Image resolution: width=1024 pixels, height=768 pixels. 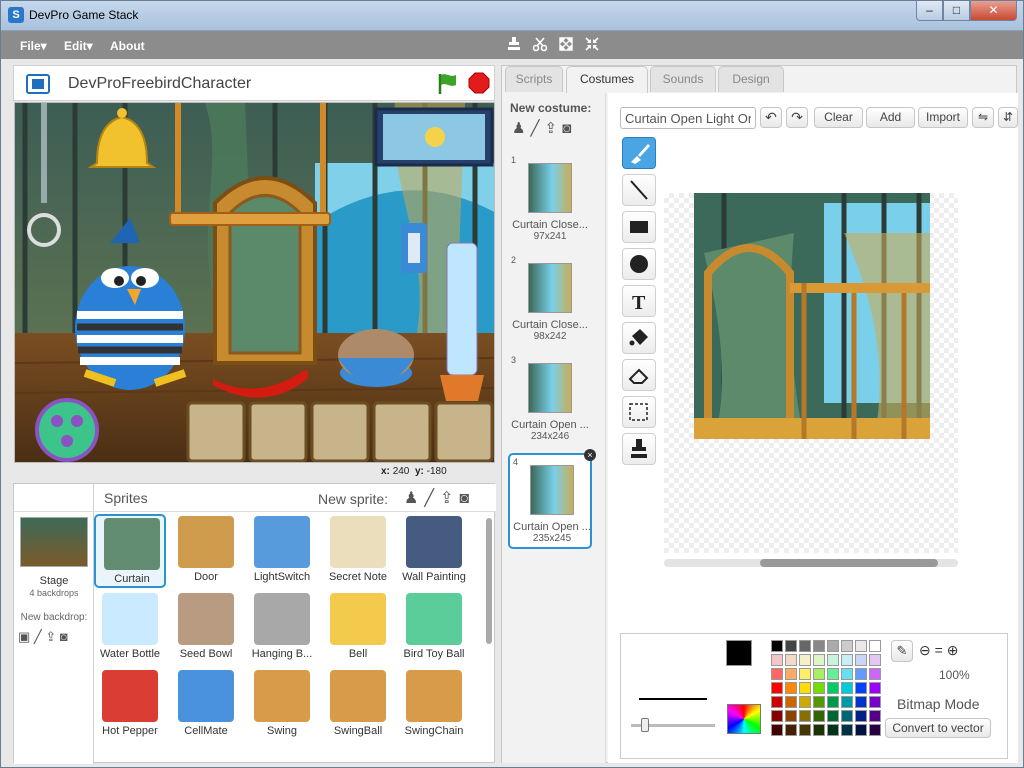 I want to click on paint-sprite-icon: ╱, so click(x=432, y=498).